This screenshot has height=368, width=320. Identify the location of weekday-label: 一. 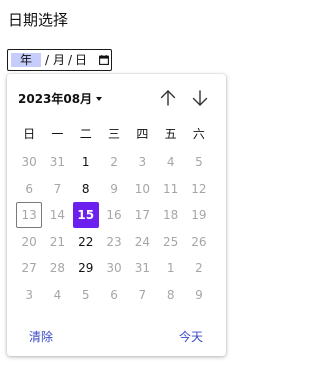
(57, 134).